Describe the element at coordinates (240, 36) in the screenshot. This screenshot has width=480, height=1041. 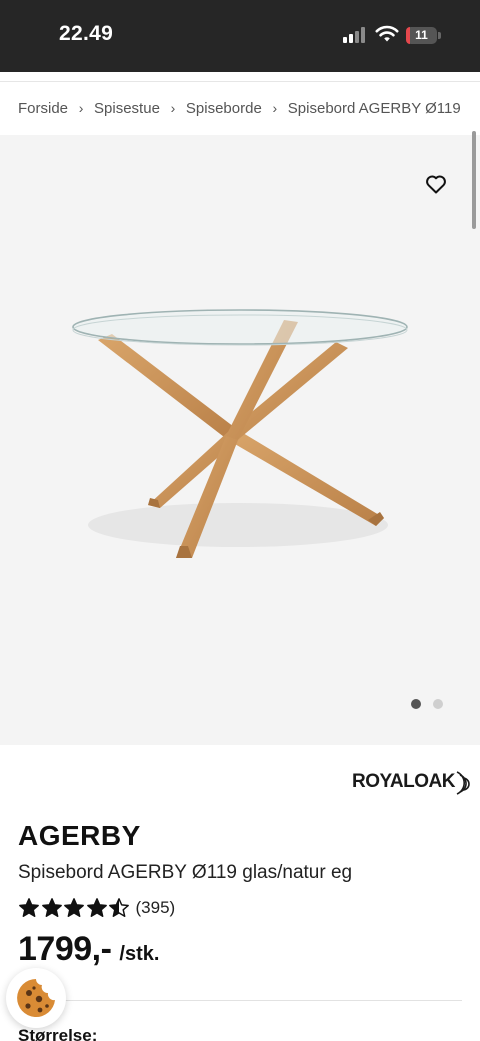
I see `status-bar: 22.49 11` at that location.